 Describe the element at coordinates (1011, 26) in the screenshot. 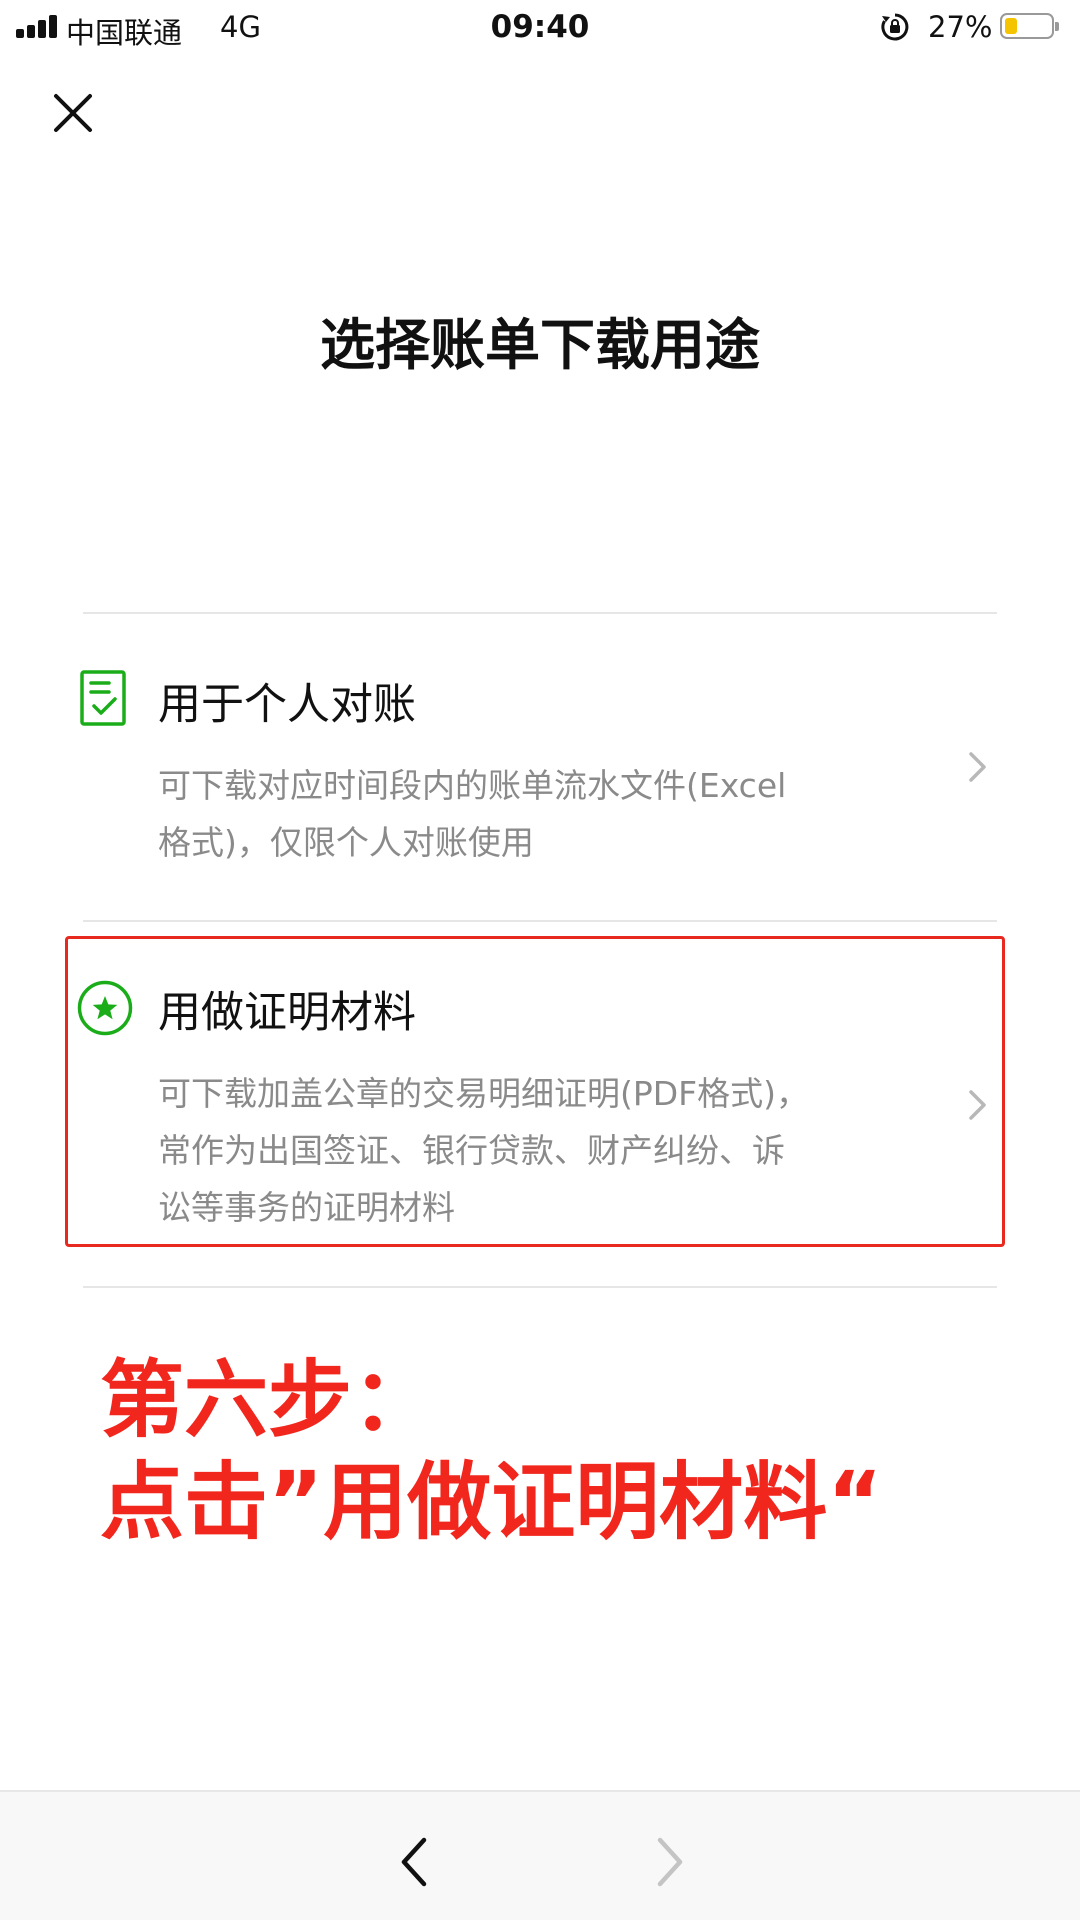

I see `battery-fill` at that location.